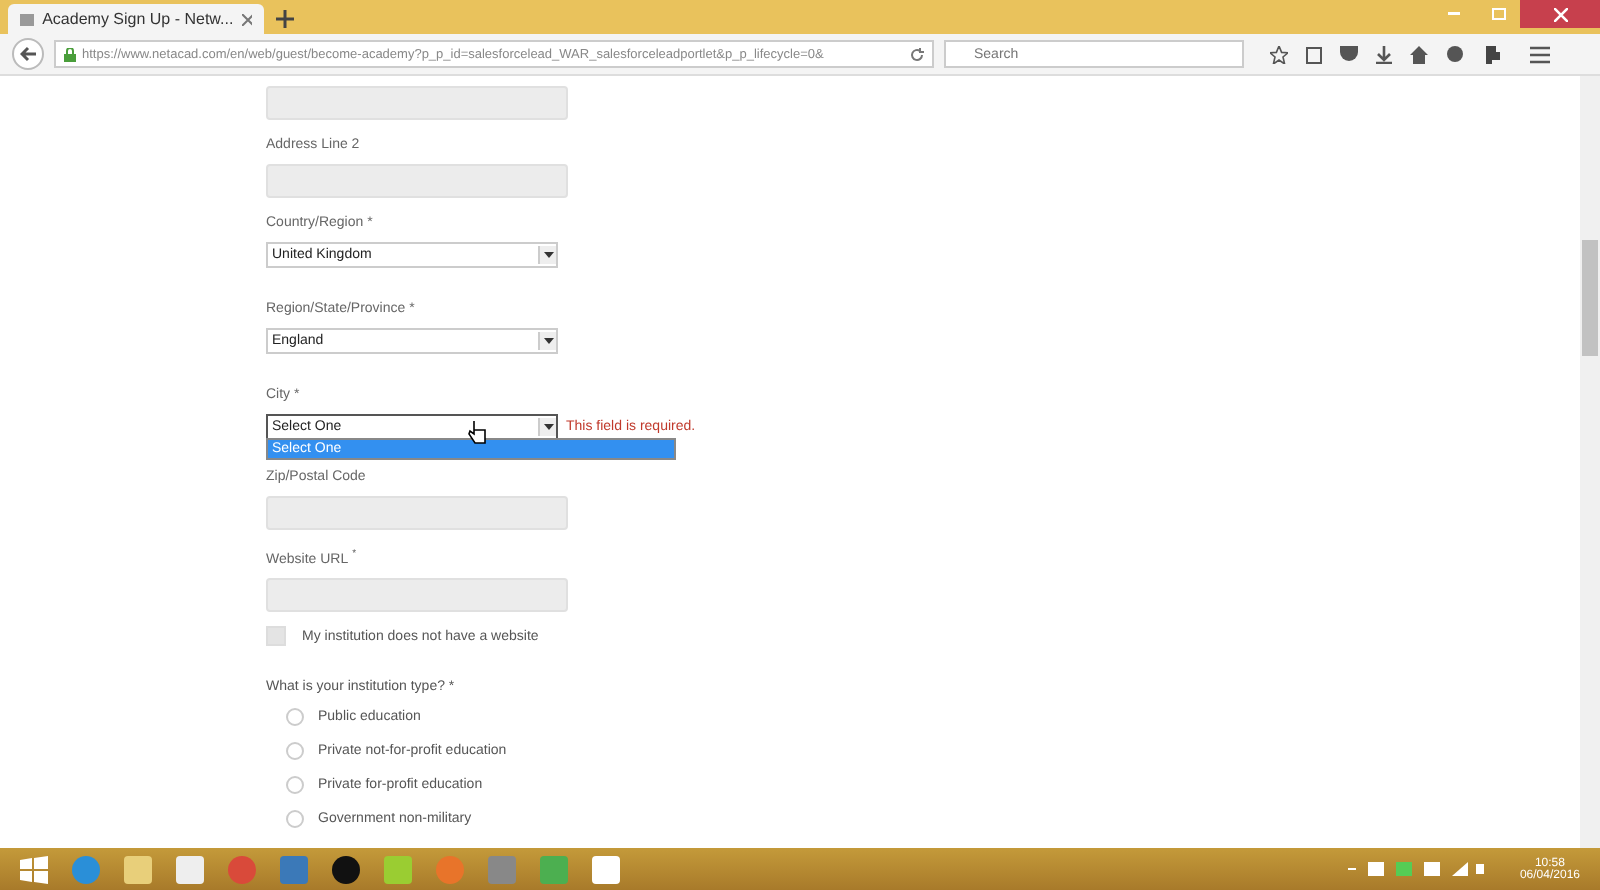 This screenshot has height=890, width=1600. I want to click on clipboard-icon, so click(1314, 54).